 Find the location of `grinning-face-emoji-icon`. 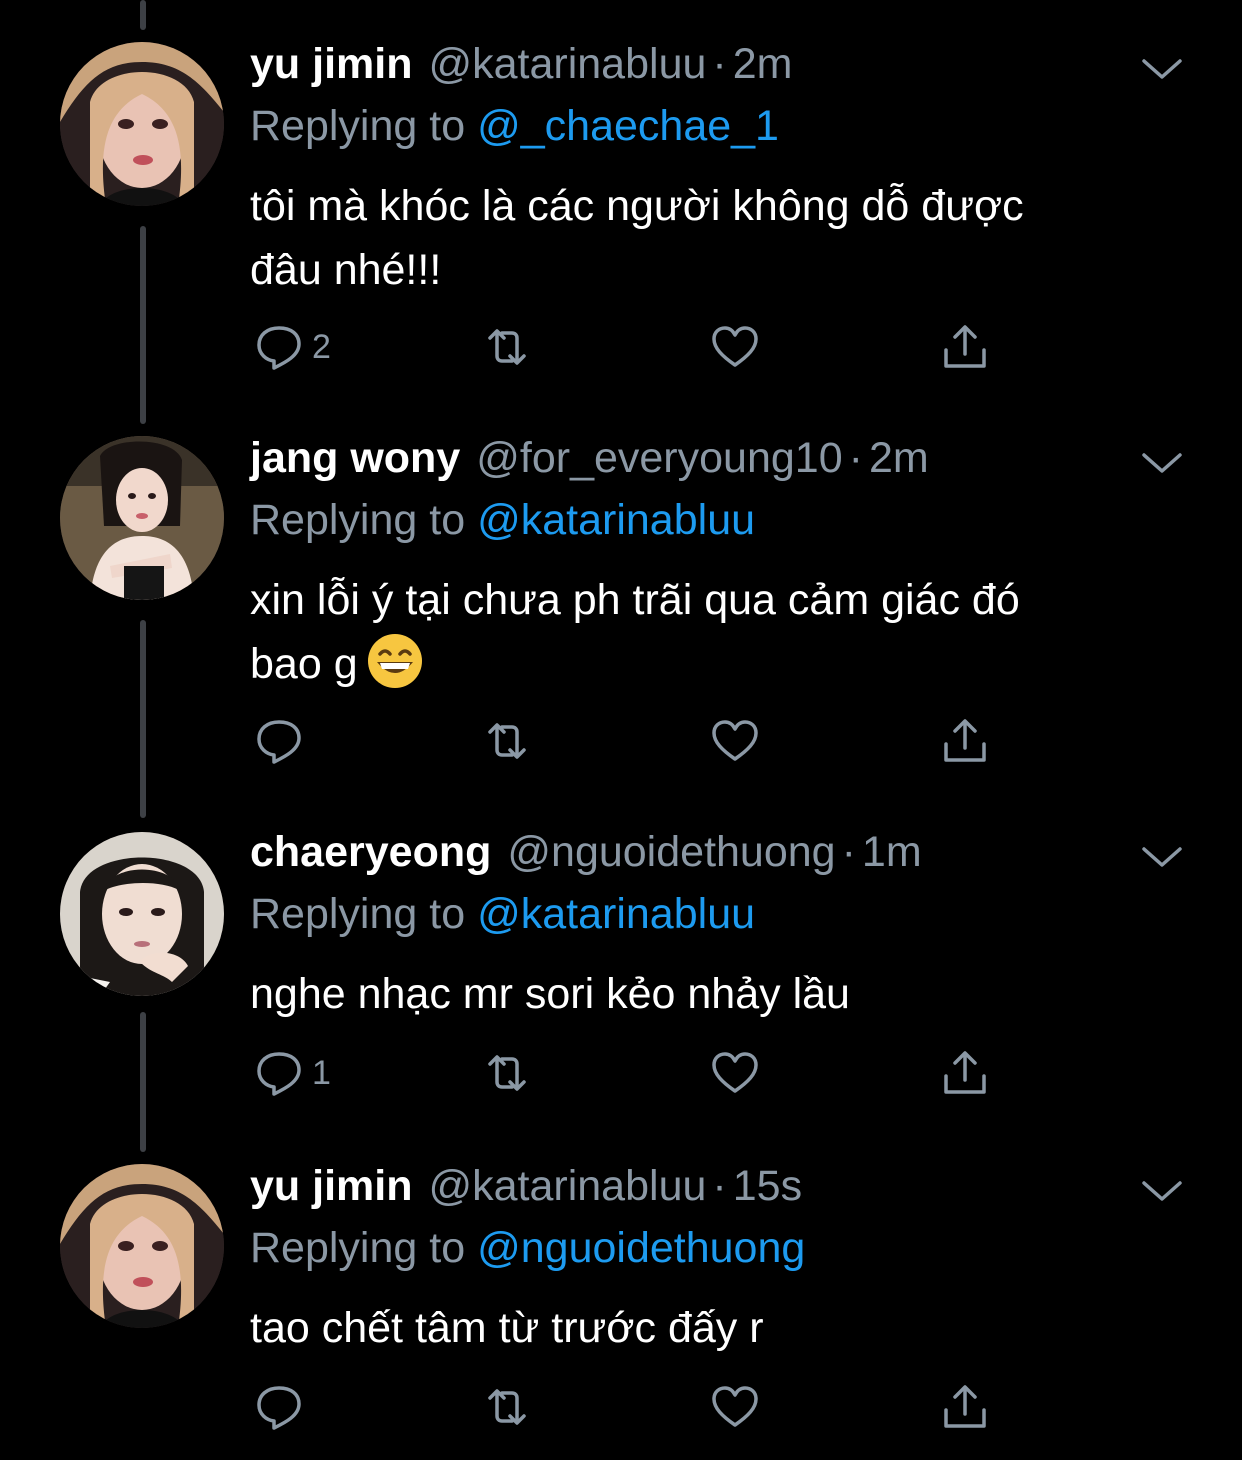

grinning-face-emoji-icon is located at coordinates (394, 661).